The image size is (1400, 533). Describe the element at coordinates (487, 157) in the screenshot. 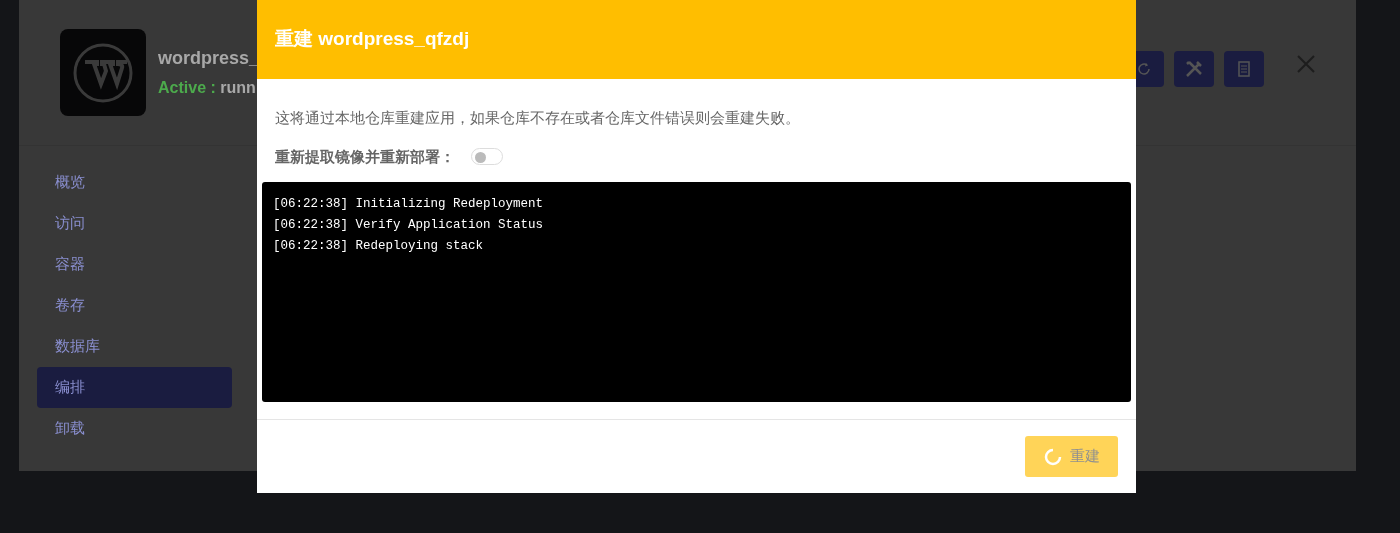

I see `toggle-switch` at that location.